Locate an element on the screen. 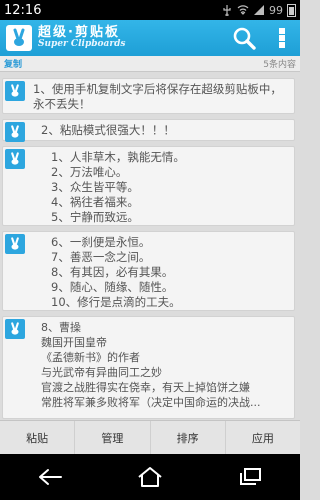  overflow-menu-button is located at coordinates (282, 38).